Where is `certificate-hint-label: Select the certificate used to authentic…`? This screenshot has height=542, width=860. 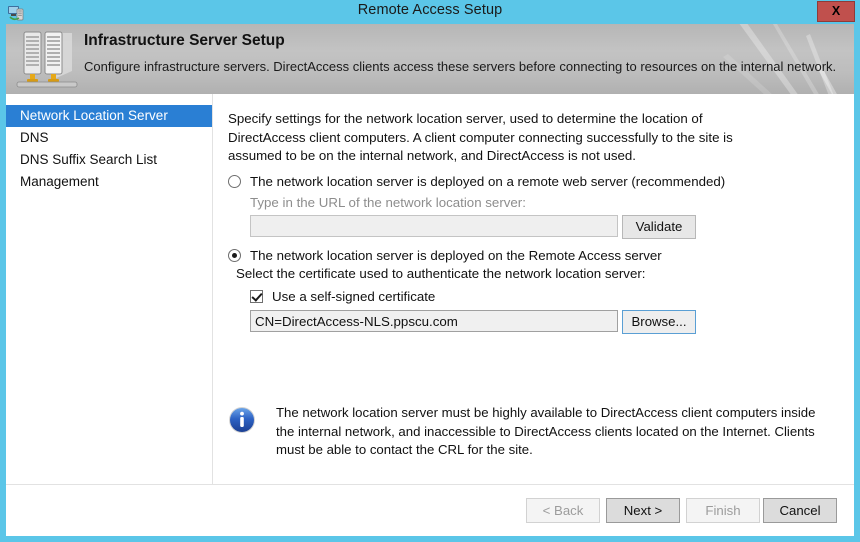
certificate-hint-label: Select the certificate used to authentic… is located at coordinates (441, 273).